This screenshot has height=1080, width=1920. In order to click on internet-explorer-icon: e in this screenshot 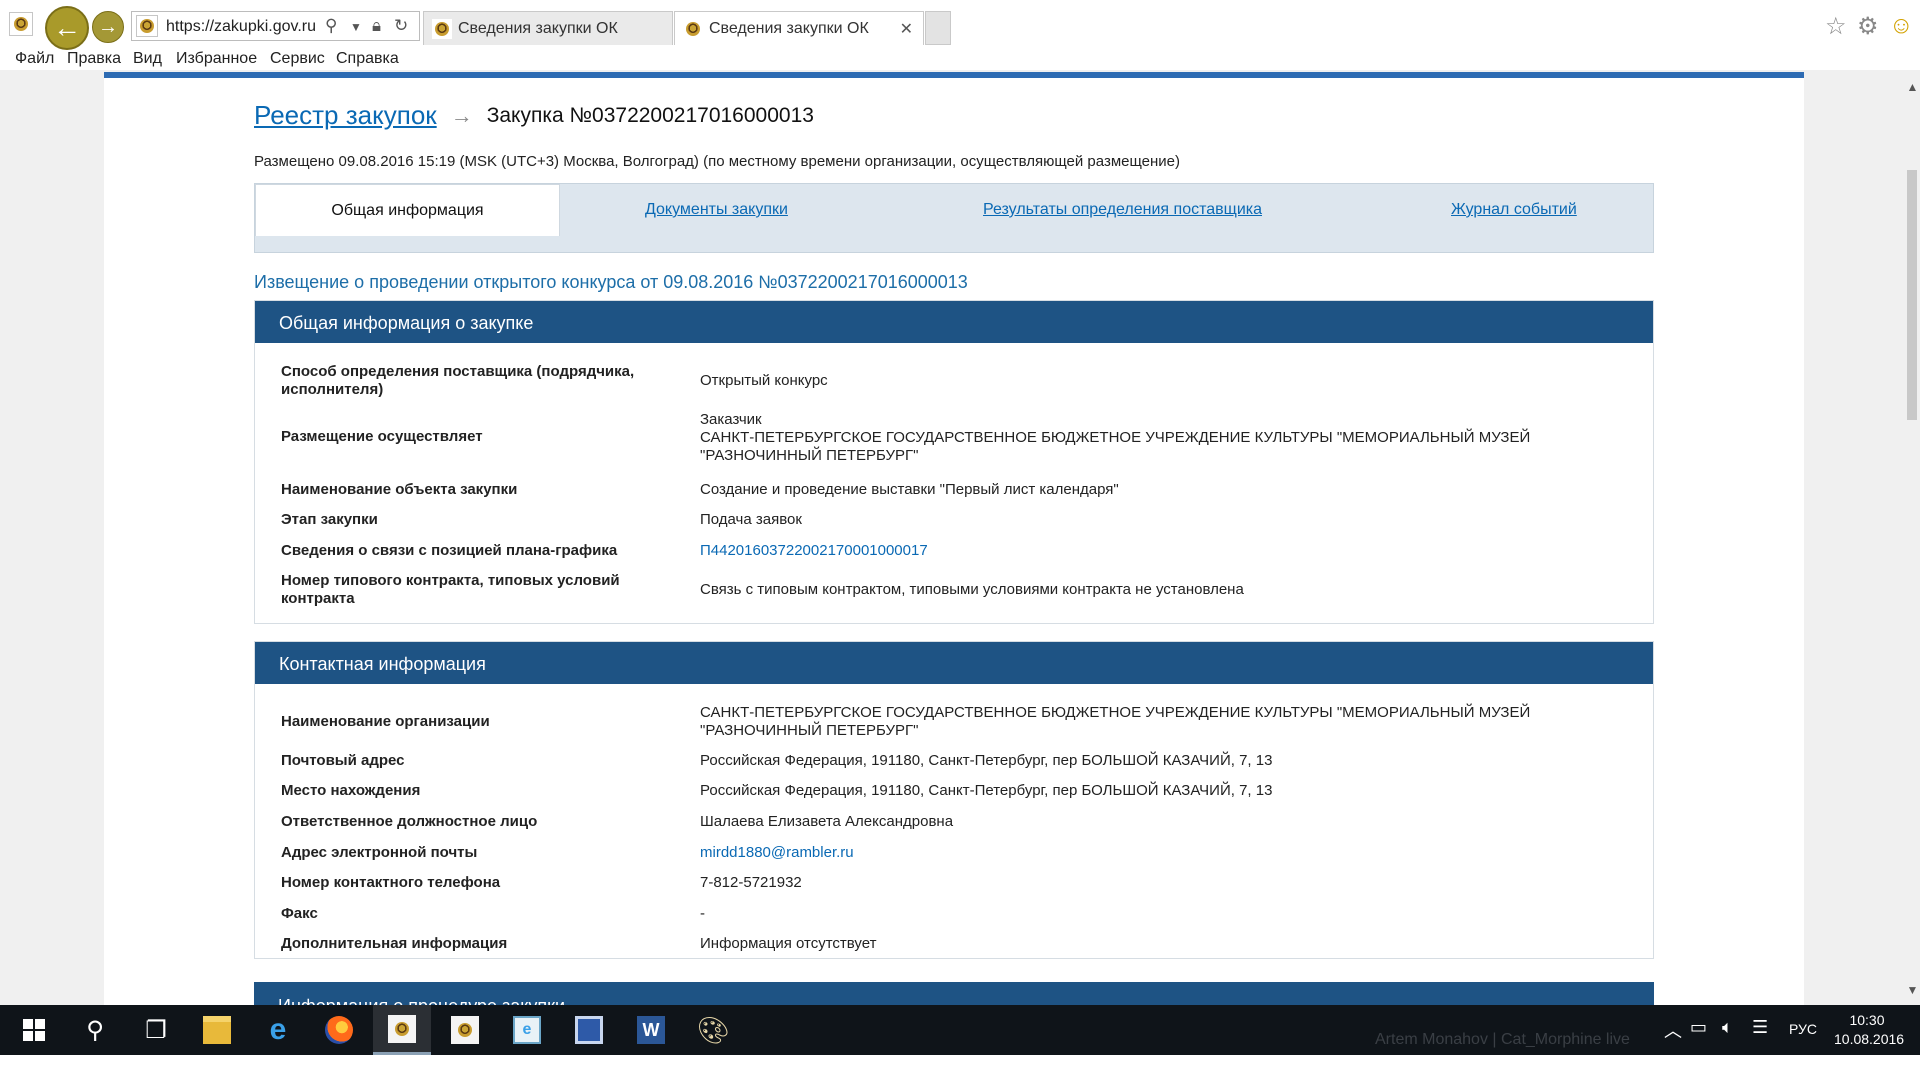, I will do `click(278, 1029)`.